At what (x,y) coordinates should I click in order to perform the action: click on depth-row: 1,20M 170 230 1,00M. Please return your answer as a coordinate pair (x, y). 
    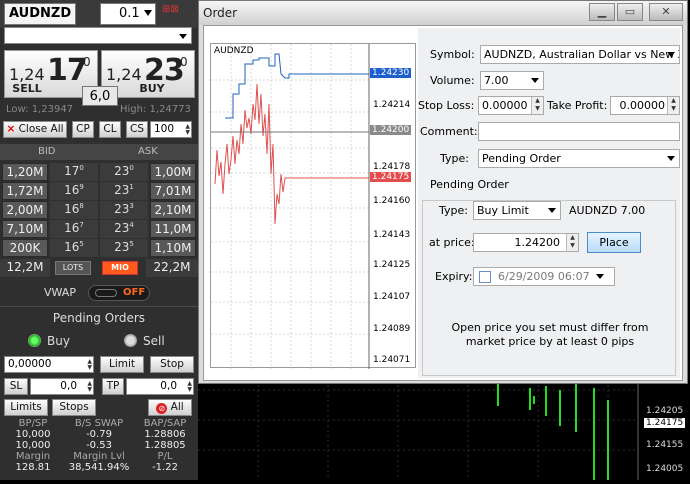
    Looking at the image, I should click on (99, 172).